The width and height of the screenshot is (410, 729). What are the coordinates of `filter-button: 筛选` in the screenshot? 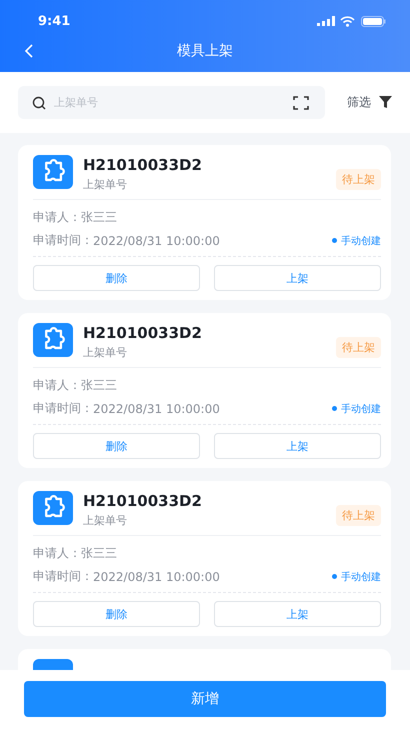 It's located at (369, 102).